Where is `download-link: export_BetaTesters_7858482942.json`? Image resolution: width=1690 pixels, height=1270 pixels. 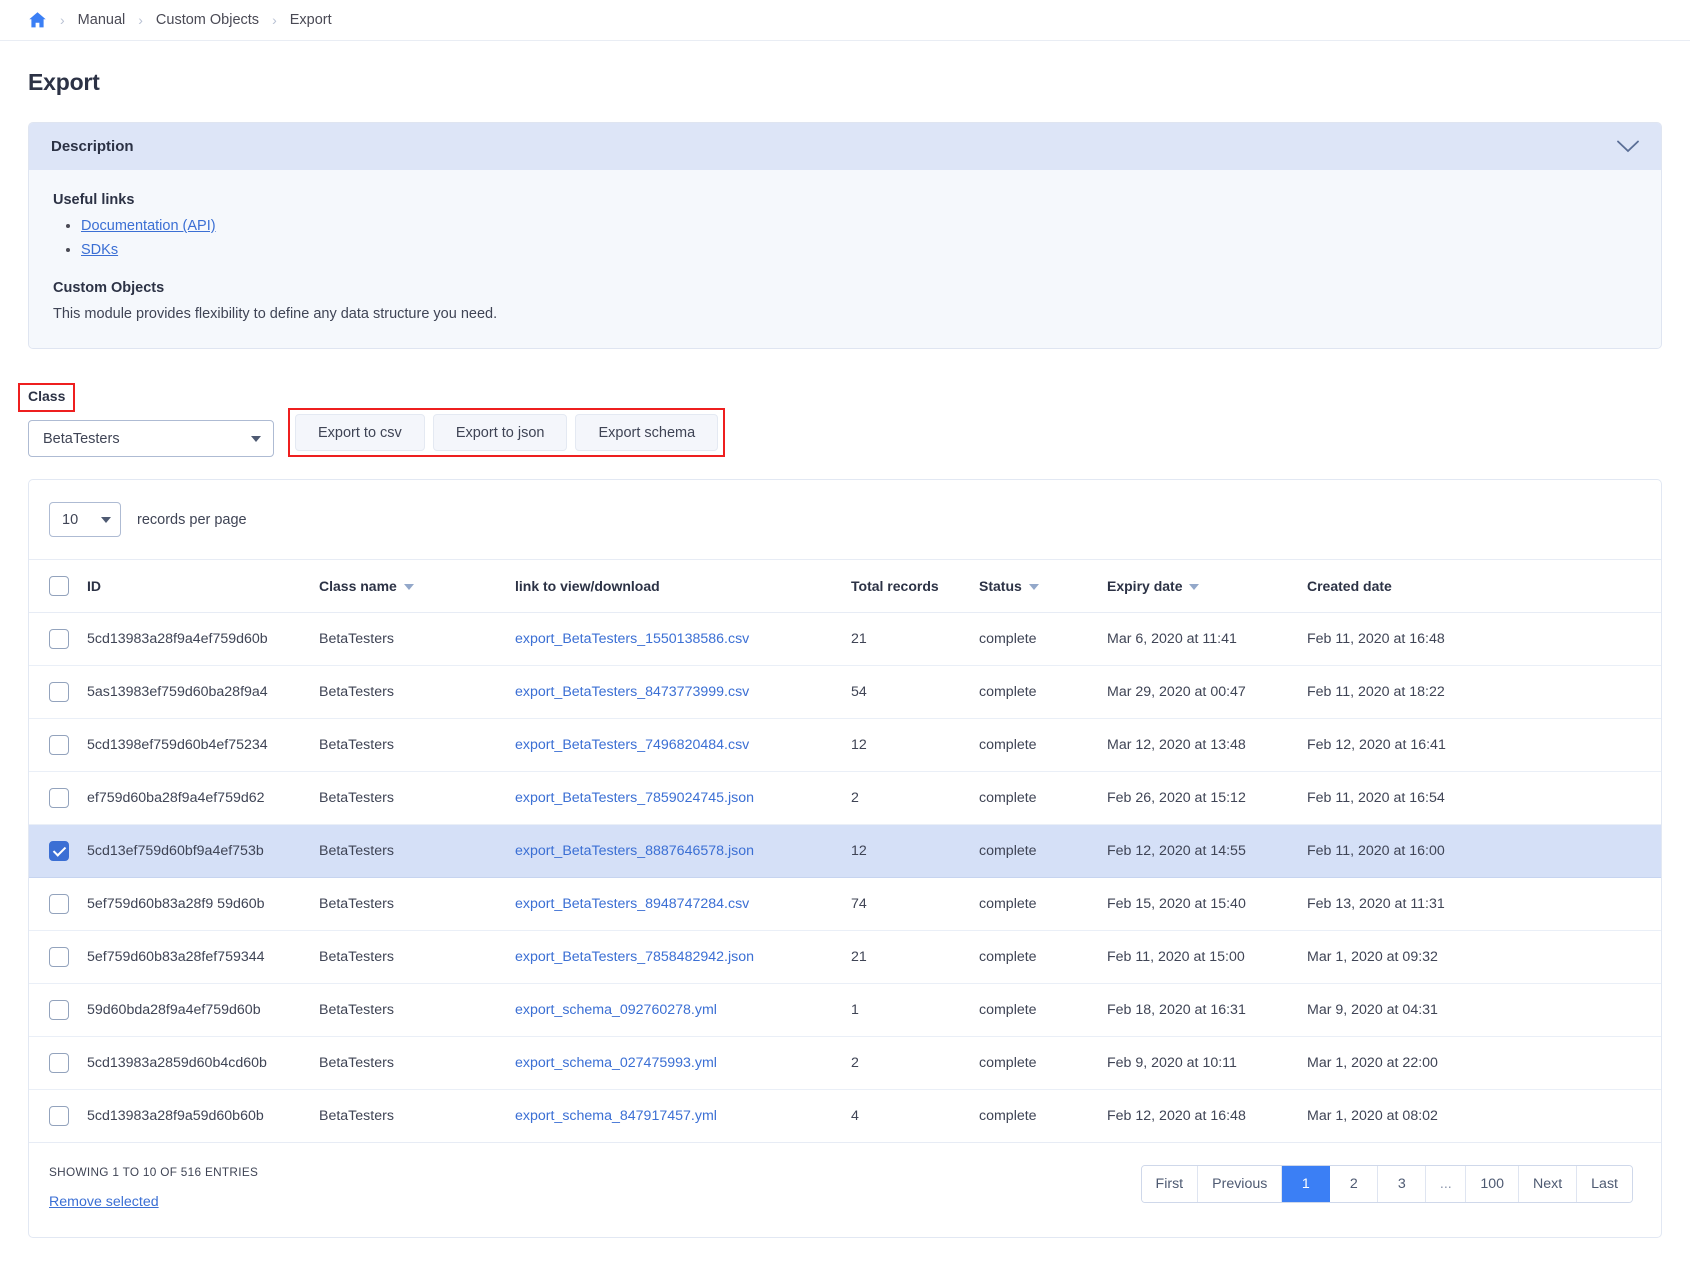
download-link: export_BetaTesters_7858482942.json is located at coordinates (634, 957).